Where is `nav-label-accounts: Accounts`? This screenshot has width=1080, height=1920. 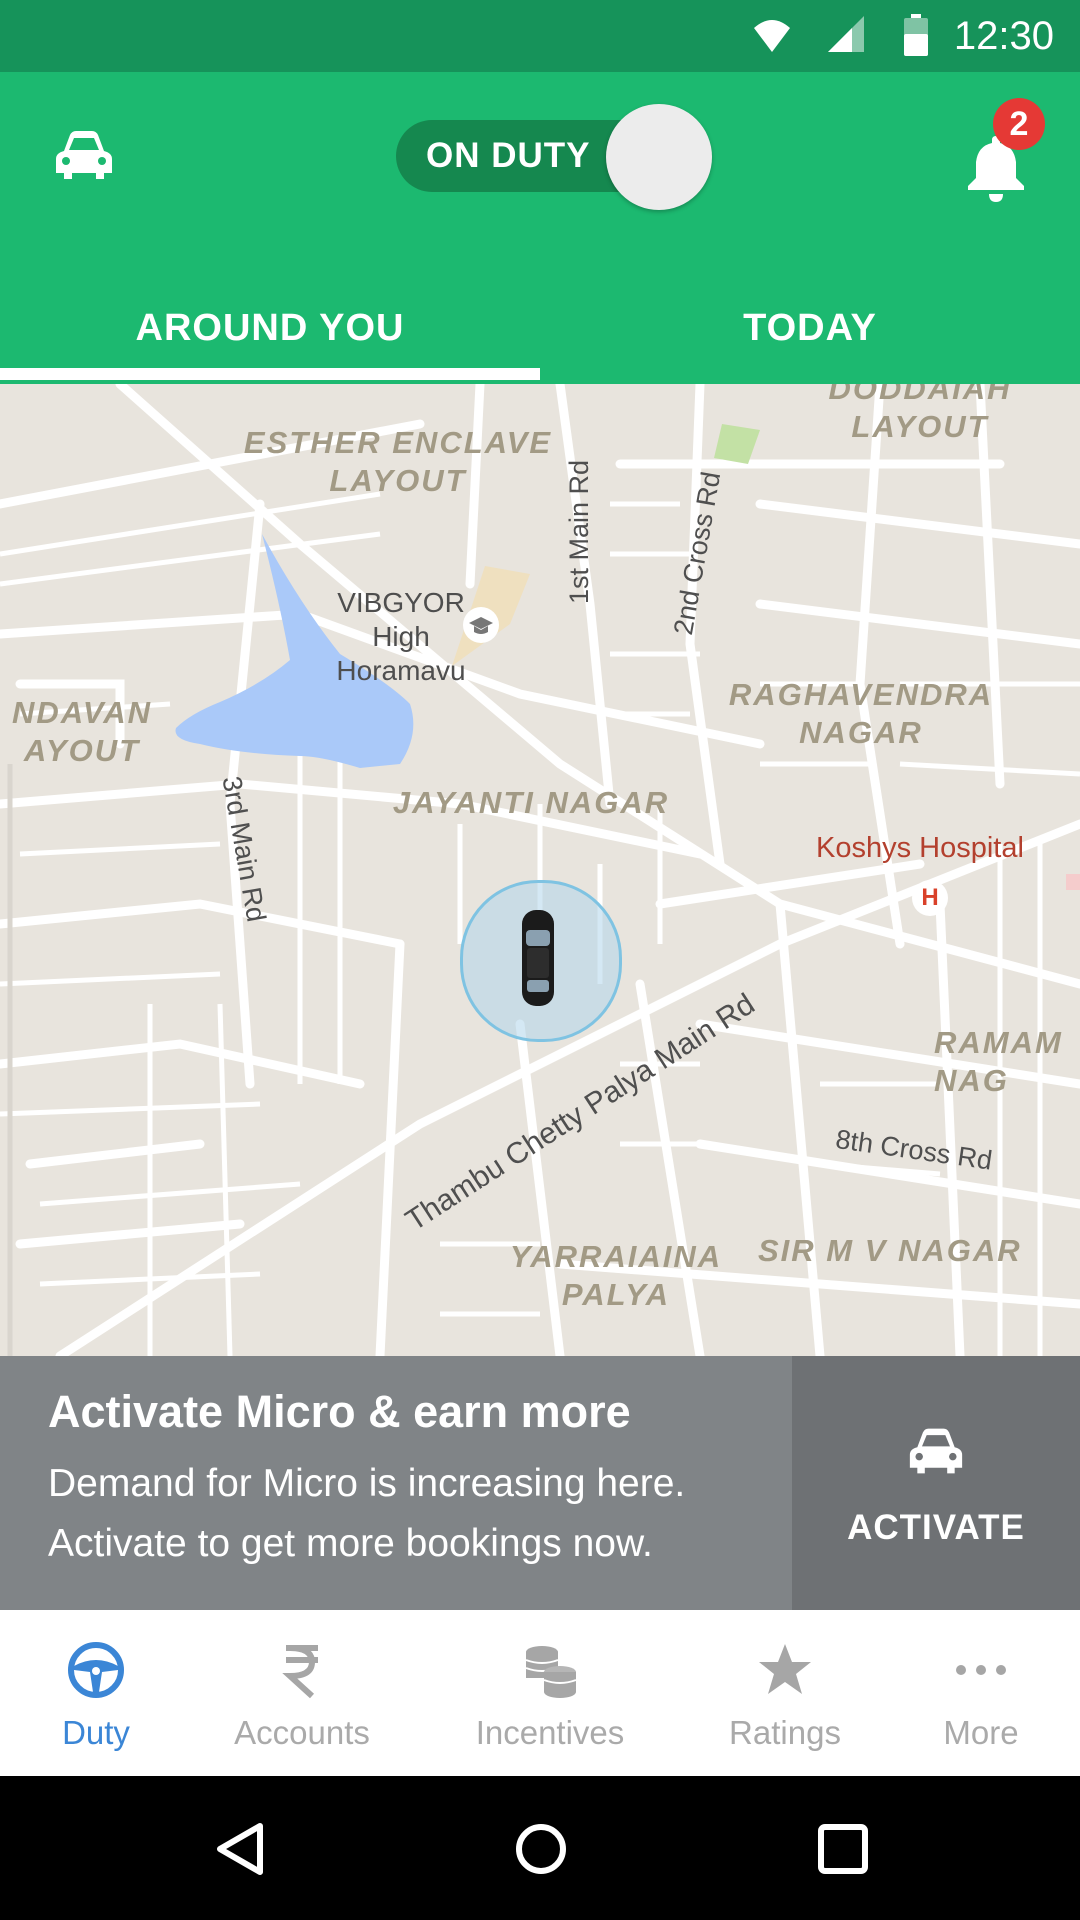
nav-label-accounts: Accounts is located at coordinates (302, 1732).